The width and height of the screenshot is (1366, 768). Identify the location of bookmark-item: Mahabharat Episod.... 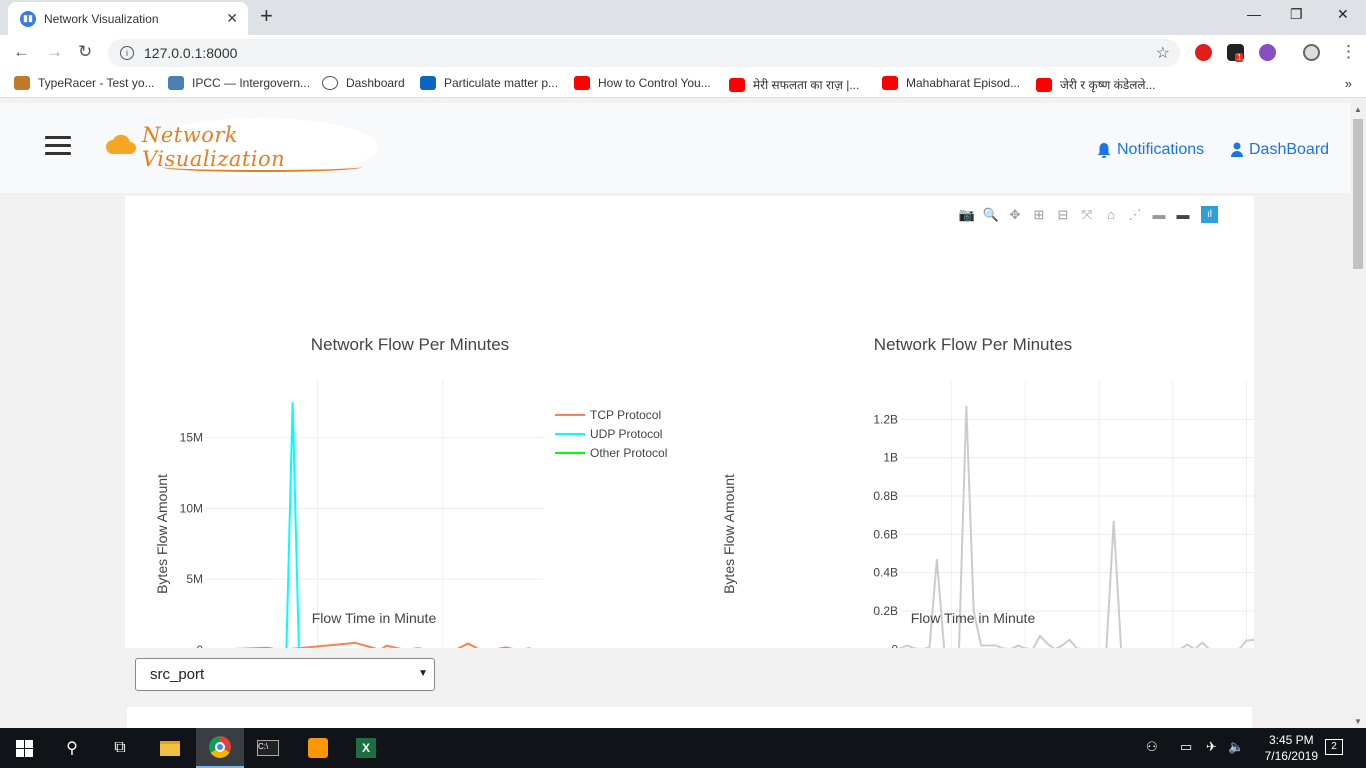
(951, 83).